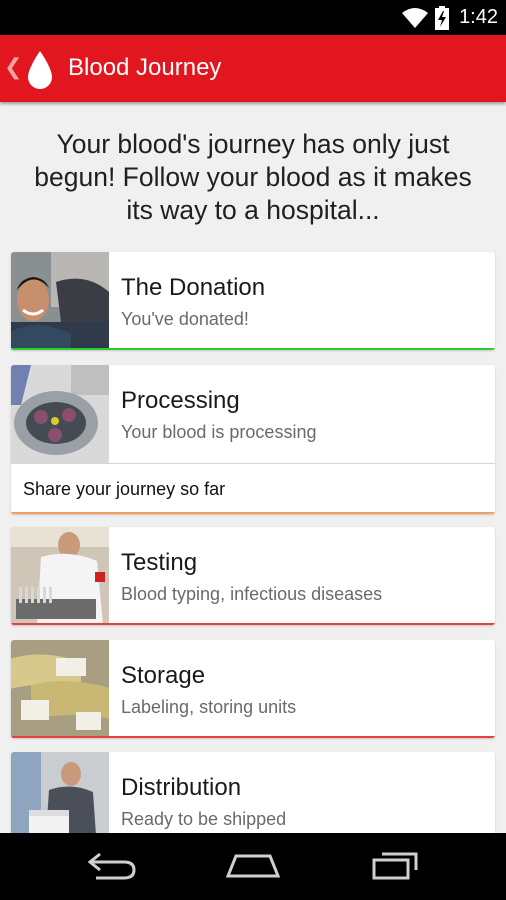 This screenshot has height=900, width=506. I want to click on status-bar: 1:42, so click(253, 17).